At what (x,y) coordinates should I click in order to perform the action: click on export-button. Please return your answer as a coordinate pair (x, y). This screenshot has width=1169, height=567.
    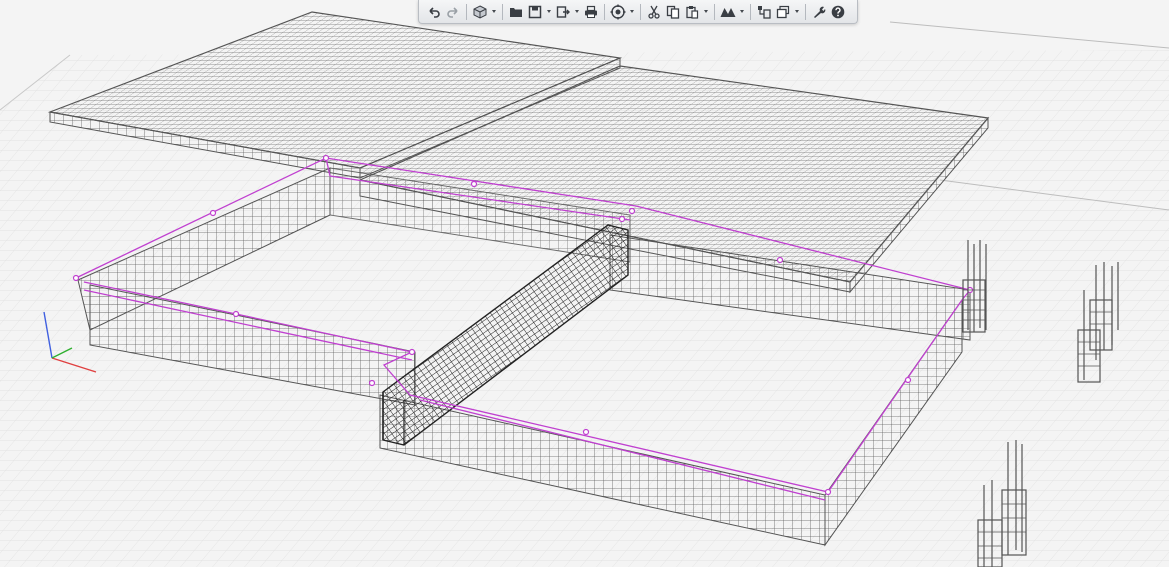
    Looking at the image, I should click on (563, 12).